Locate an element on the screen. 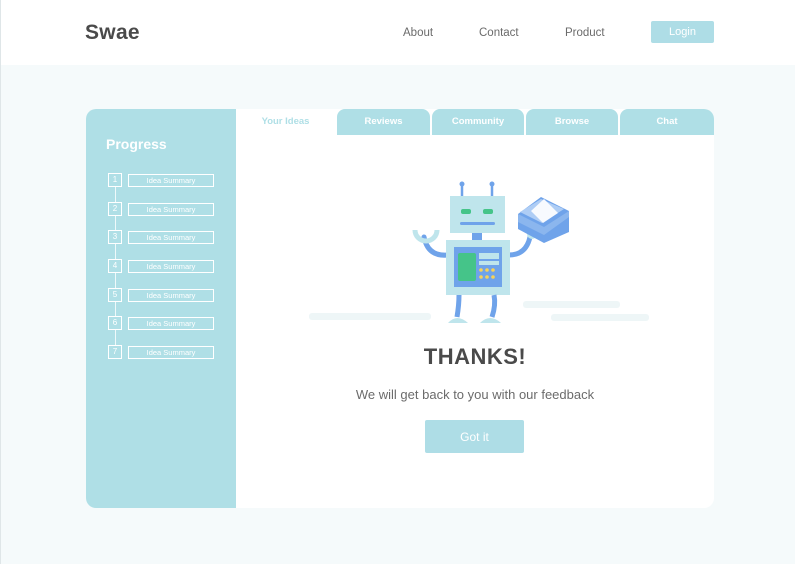 The height and width of the screenshot is (564, 795). tab-your-ideas: Your Ideas is located at coordinates (285, 122).